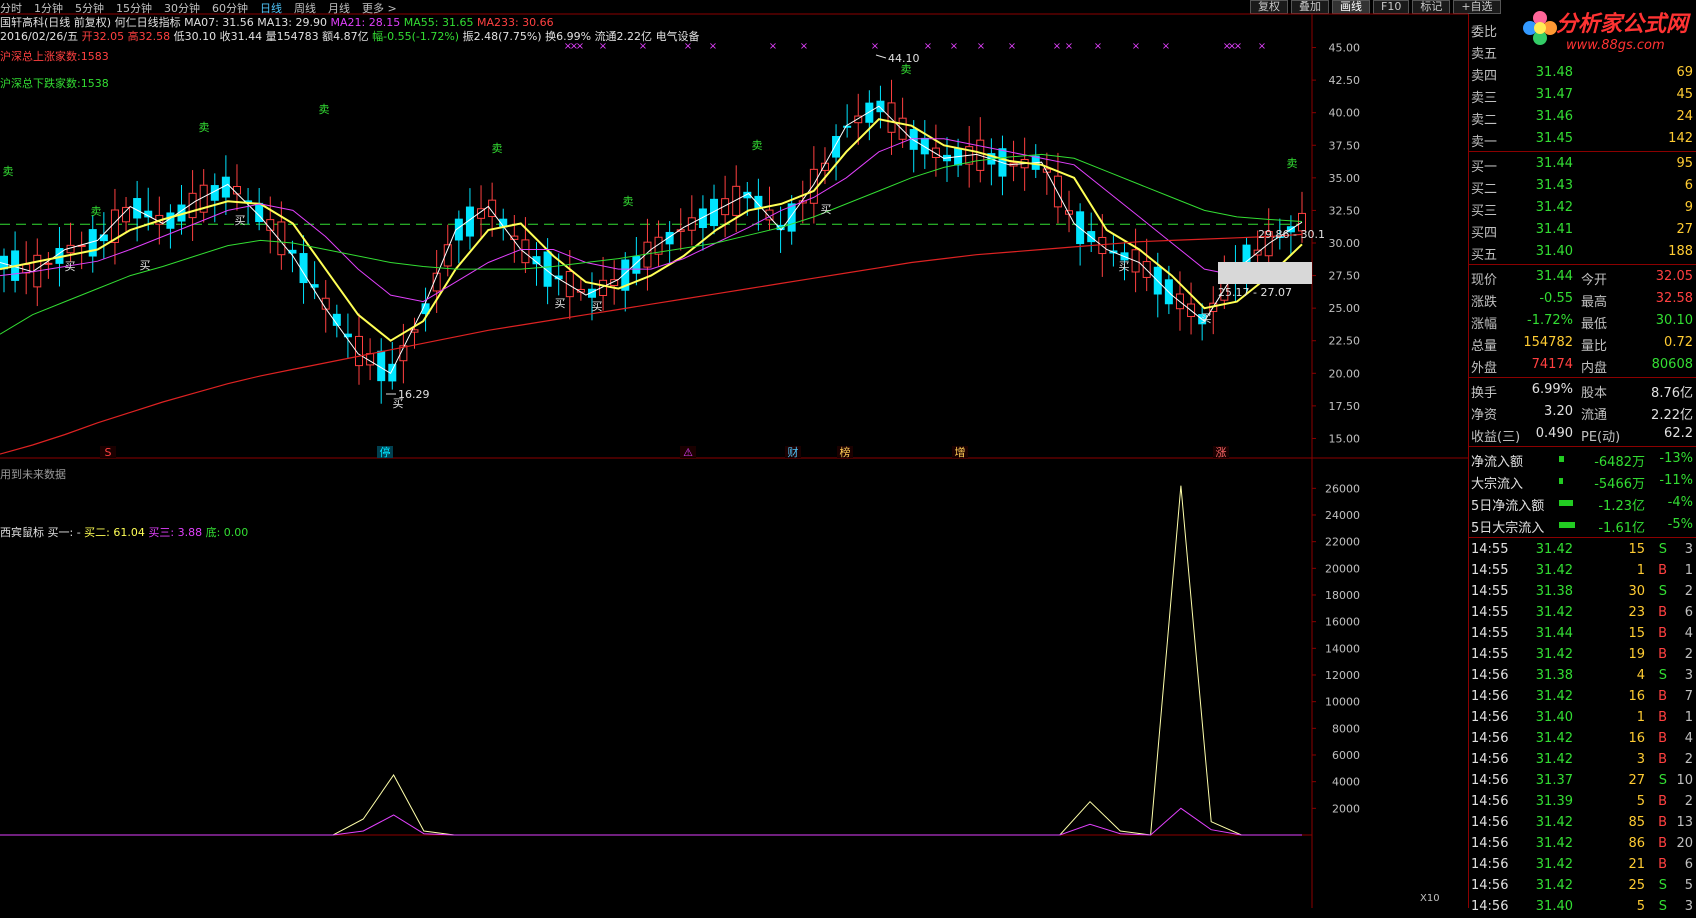 This screenshot has width=1696, height=918. Describe the element at coordinates (1674, 276) in the screenshot. I see `quote-value: 32.05` at that location.